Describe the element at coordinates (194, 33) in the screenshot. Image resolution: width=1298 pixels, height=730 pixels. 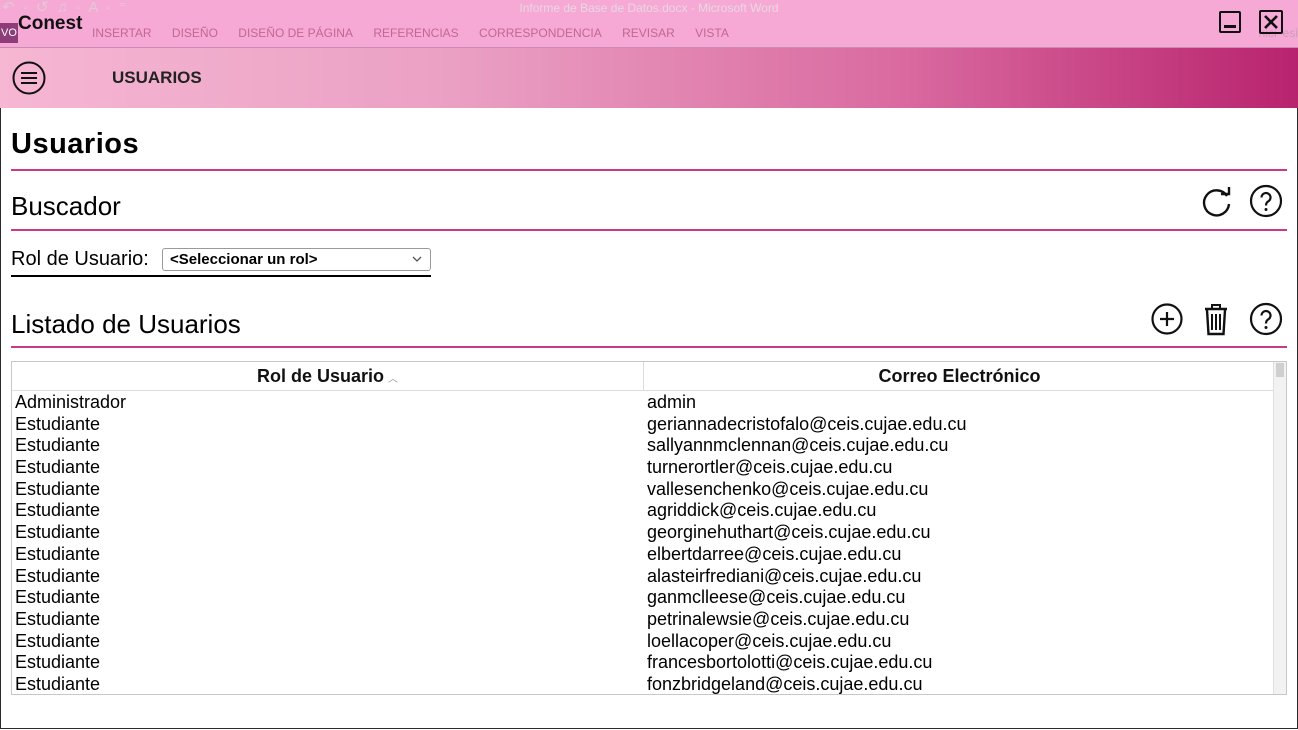
I see `ribbon-tab: DISEÑO` at that location.